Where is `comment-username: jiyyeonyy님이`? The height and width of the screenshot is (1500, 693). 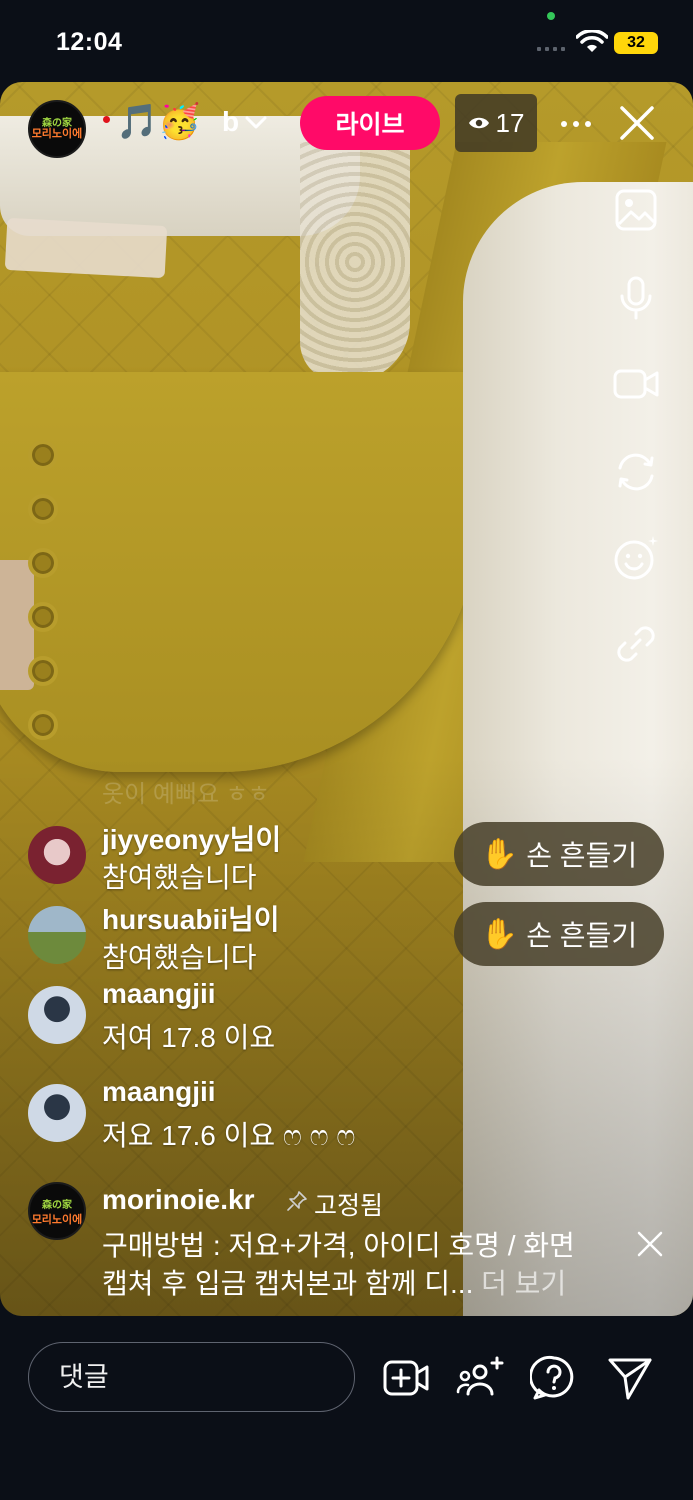 comment-username: jiyyeonyy님이 is located at coordinates (191, 838).